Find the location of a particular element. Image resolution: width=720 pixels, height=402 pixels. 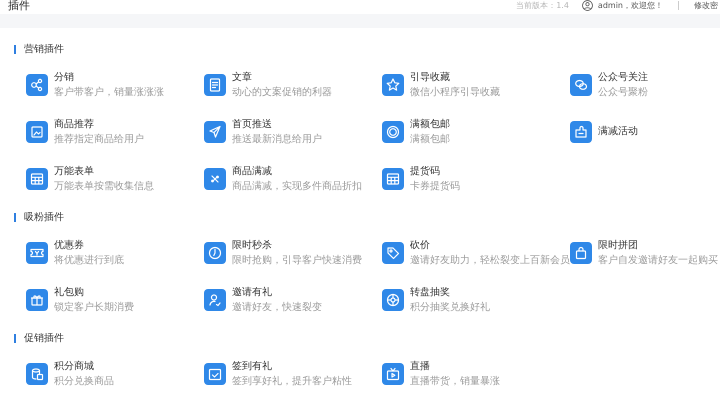

plugin-name: 限时秒杀 is located at coordinates (297, 246).